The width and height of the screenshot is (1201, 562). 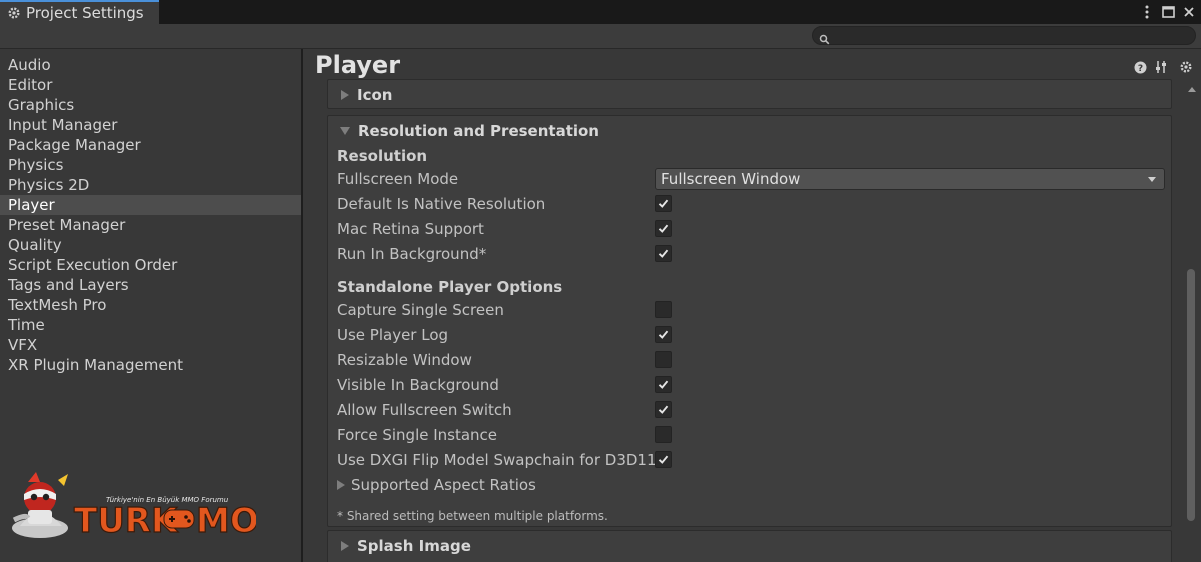 I want to click on splash-section: Splash Image, so click(x=749, y=546).